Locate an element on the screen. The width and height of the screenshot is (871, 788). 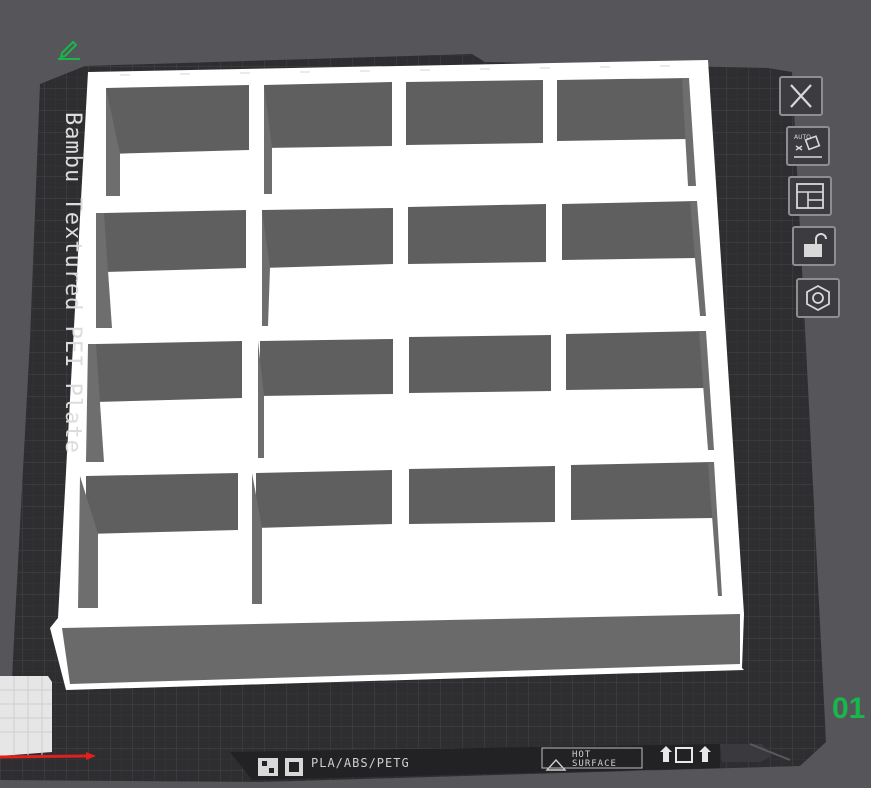
auto-orient-button: AUTO is located at coordinates (808, 146).